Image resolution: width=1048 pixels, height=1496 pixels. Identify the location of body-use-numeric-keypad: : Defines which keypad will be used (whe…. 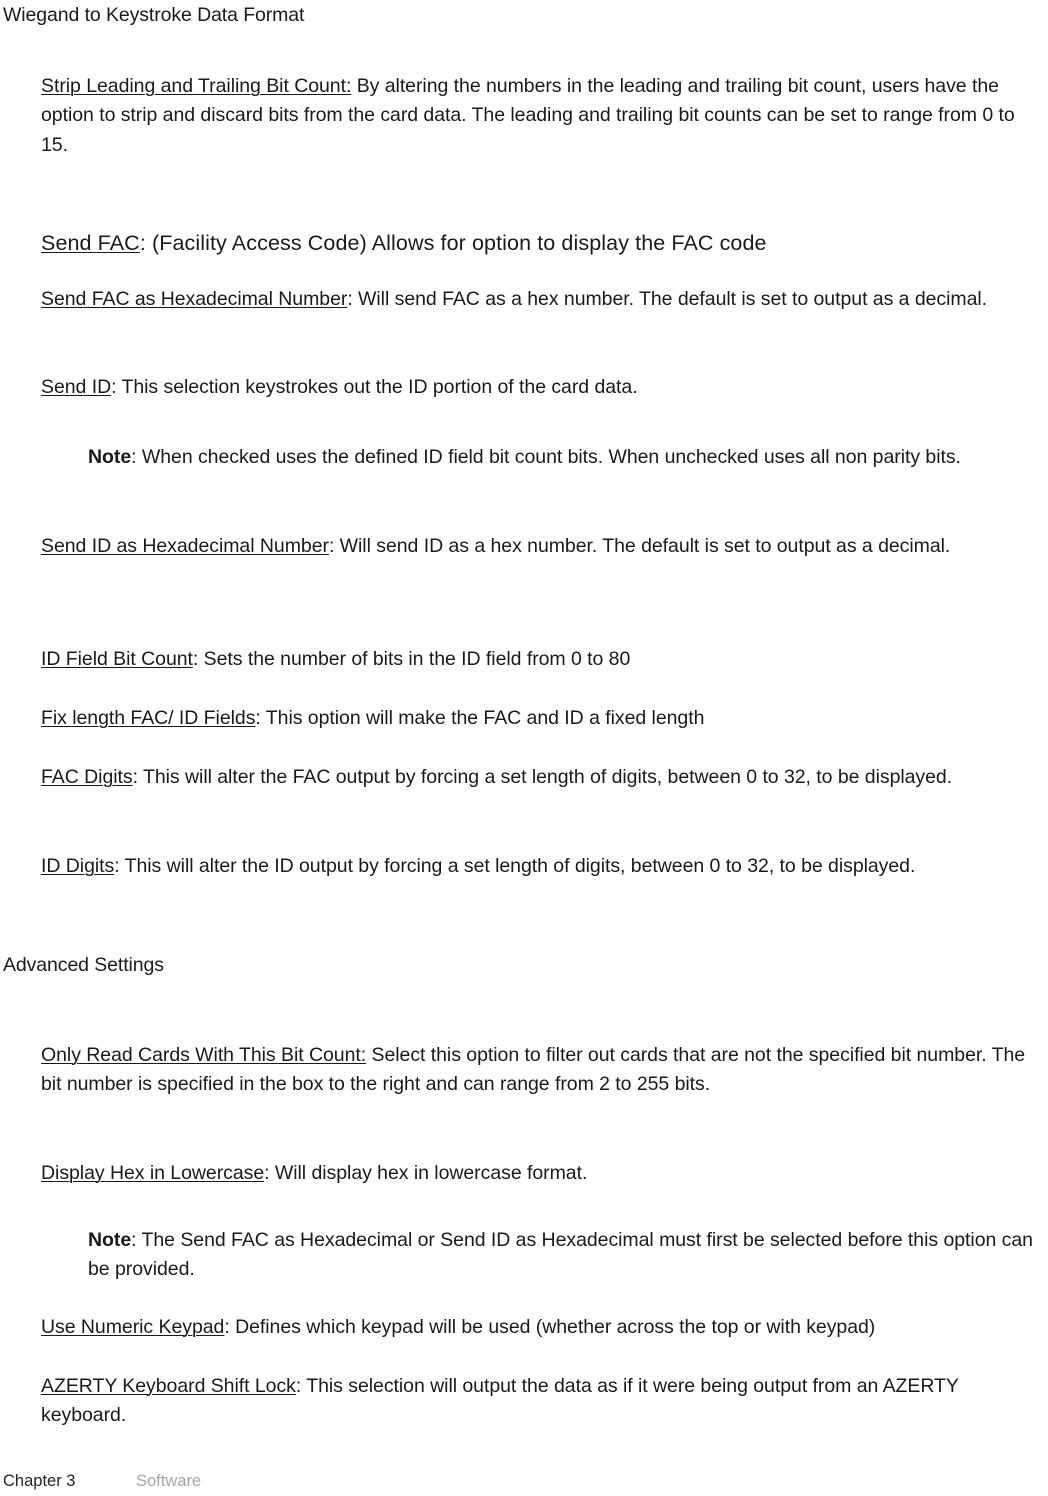
(550, 1326).